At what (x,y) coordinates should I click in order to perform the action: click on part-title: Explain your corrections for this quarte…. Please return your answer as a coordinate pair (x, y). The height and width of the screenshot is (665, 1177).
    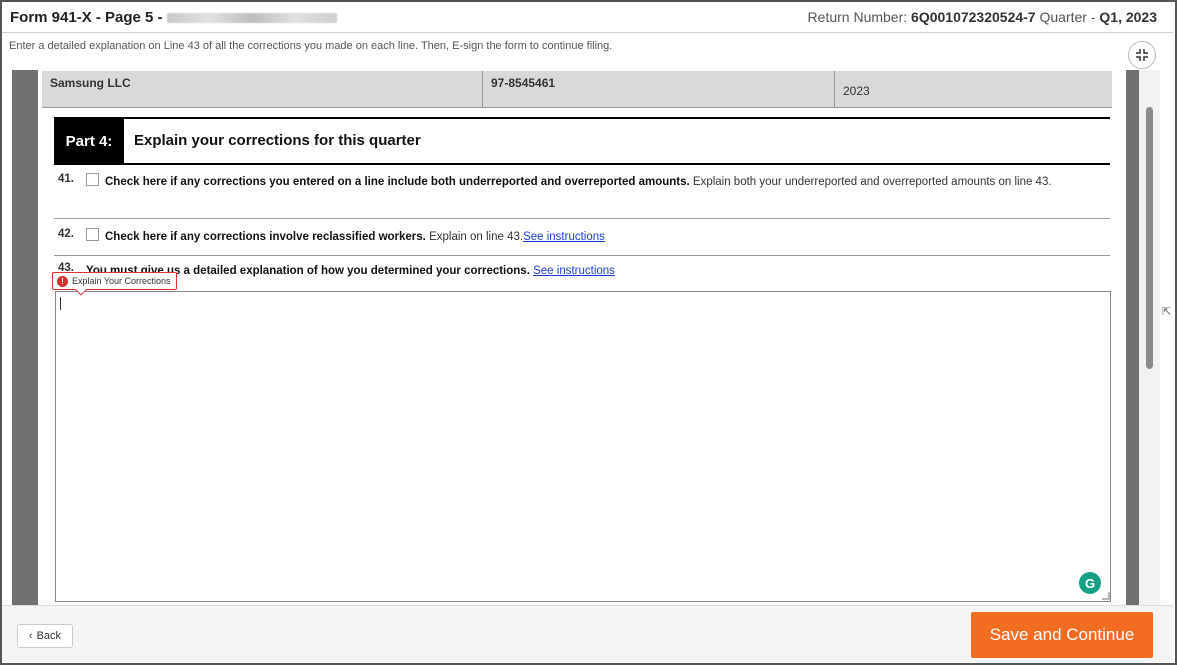
    Looking at the image, I should click on (277, 140).